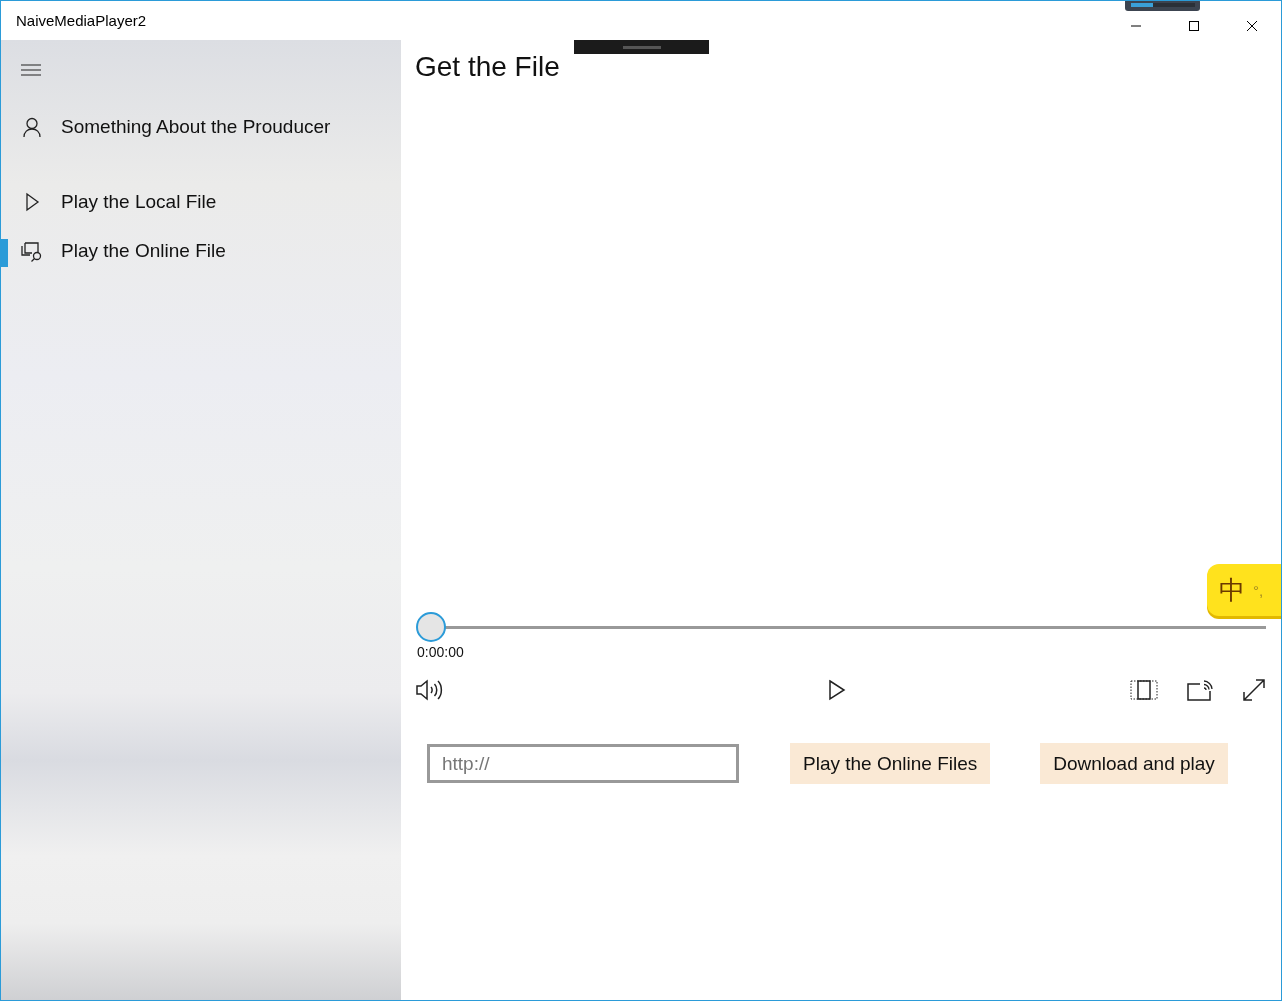 Image resolution: width=1282 pixels, height=1001 pixels. I want to click on page-title: Get the File, so click(488, 67).